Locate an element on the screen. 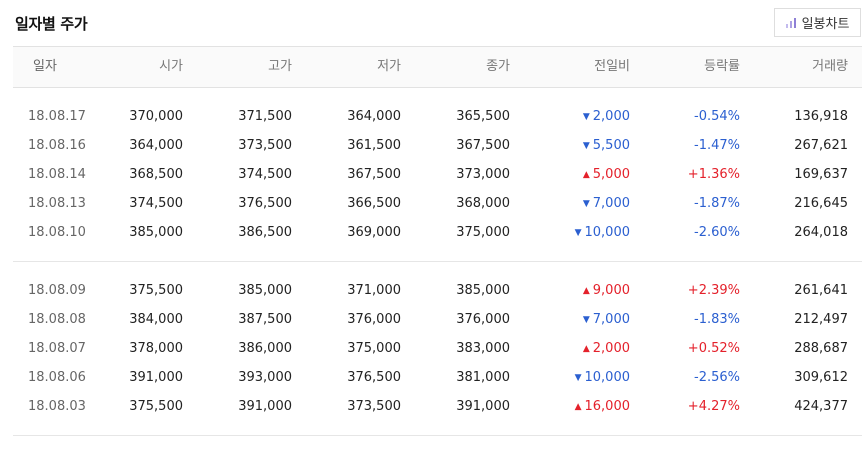 The width and height of the screenshot is (866, 450). volume-cell: 212,497 is located at coordinates (821, 319).